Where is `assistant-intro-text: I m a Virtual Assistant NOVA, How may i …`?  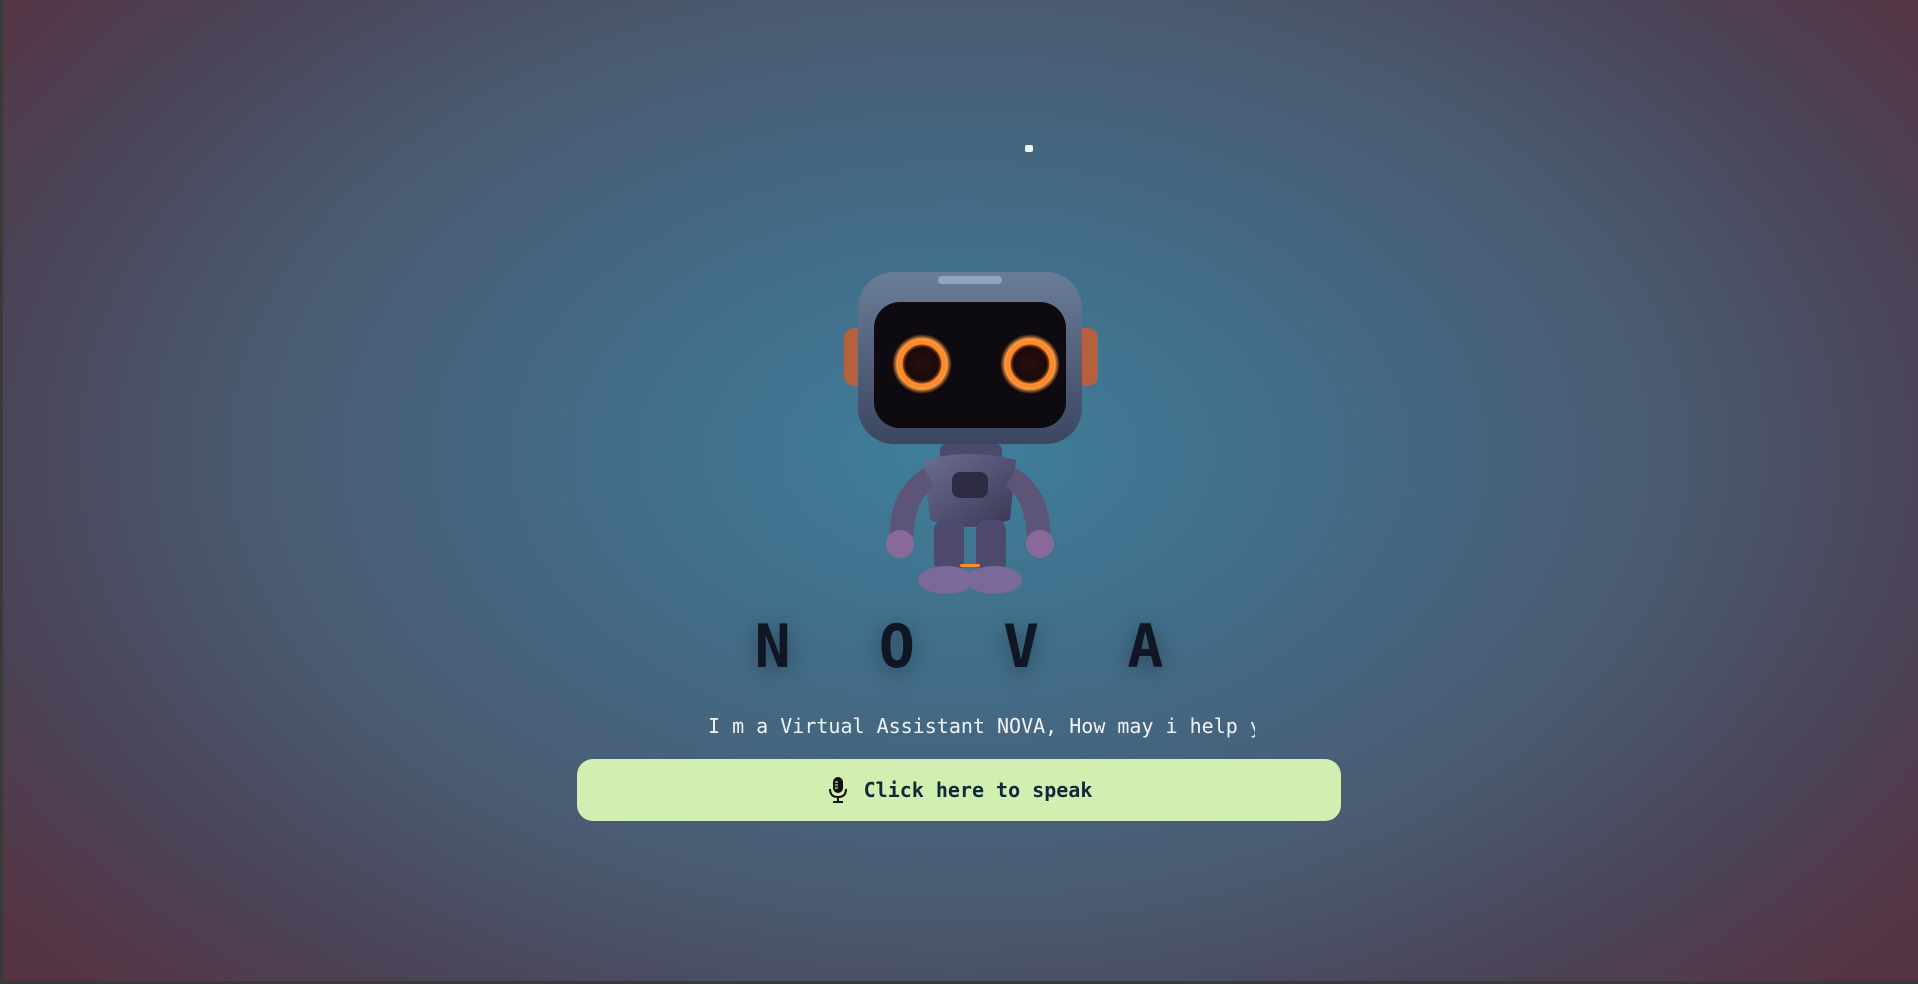
assistant-intro-text: I m a Virtual Assistant NOVA, How may i … is located at coordinates (981, 726).